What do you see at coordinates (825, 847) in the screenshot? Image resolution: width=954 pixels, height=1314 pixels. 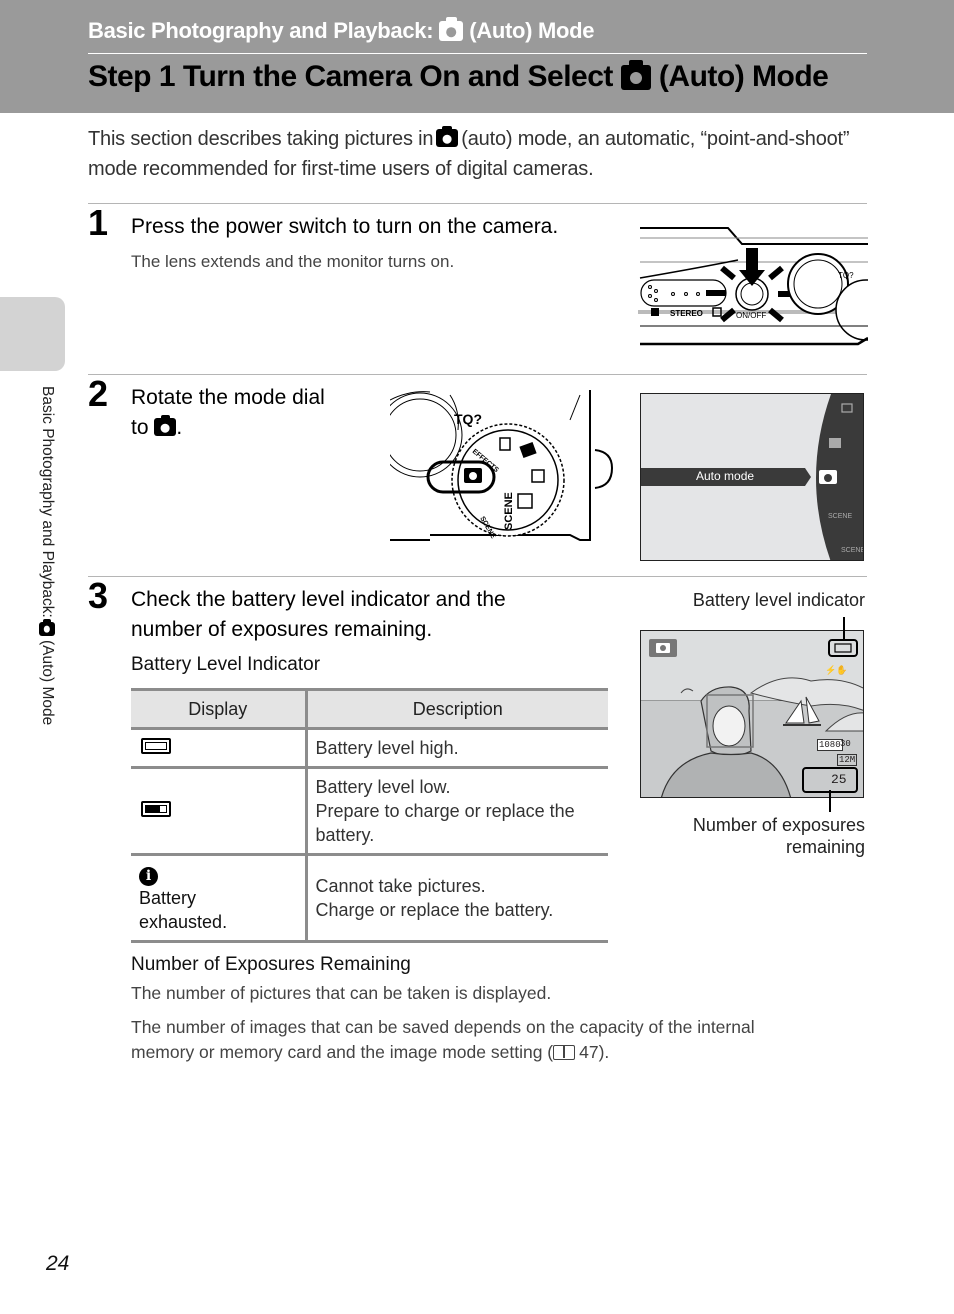 I see `exposures-callout-line2: remaining` at bounding box center [825, 847].